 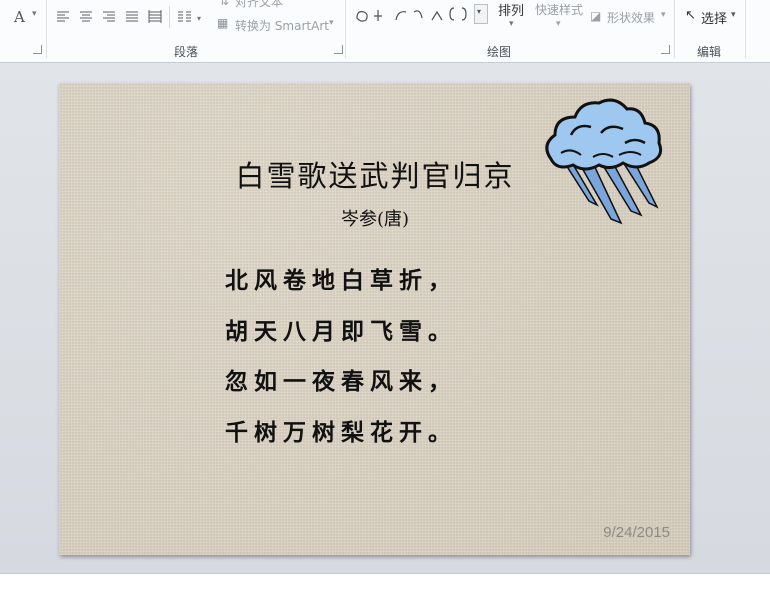 I want to click on group-separator, so click(x=745, y=29).